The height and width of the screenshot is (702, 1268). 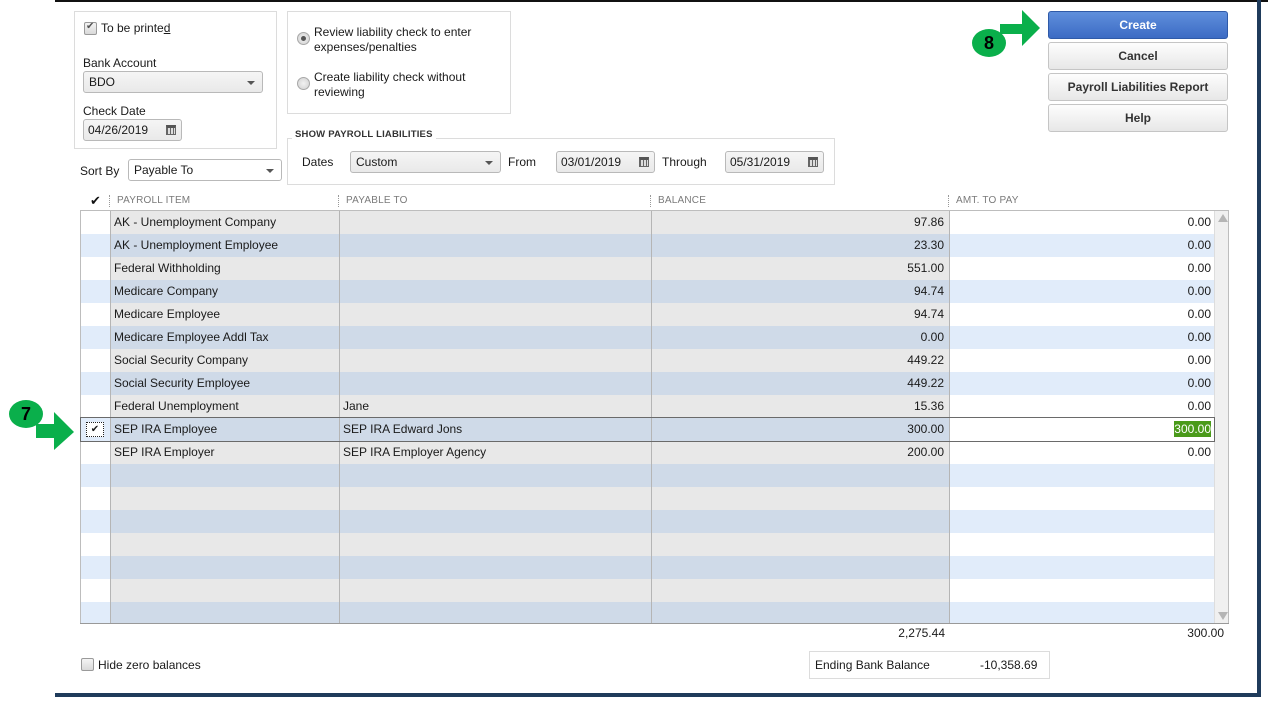 I want to click on amount-to-pay-value: 300.00, so click(x=1192, y=429).